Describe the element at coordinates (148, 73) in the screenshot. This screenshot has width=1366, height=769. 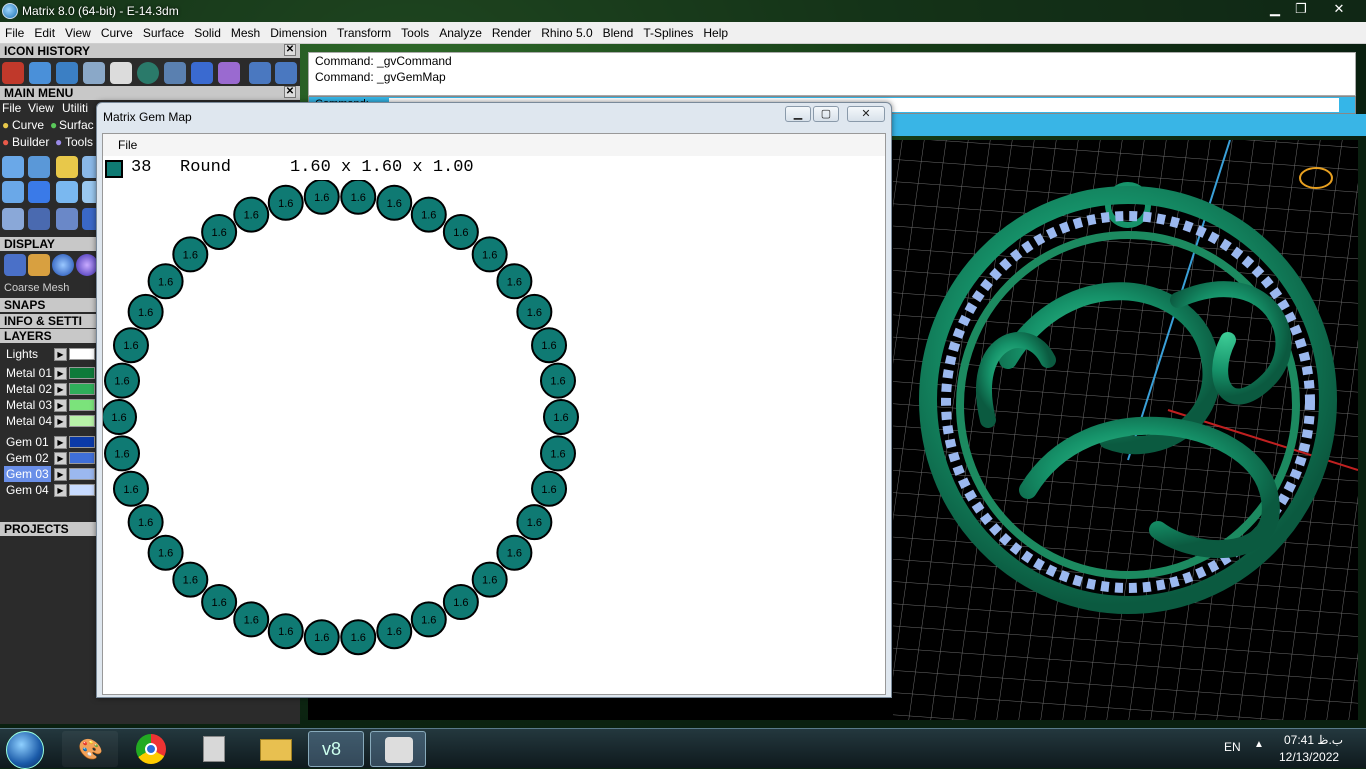
I see `v8-icon` at that location.